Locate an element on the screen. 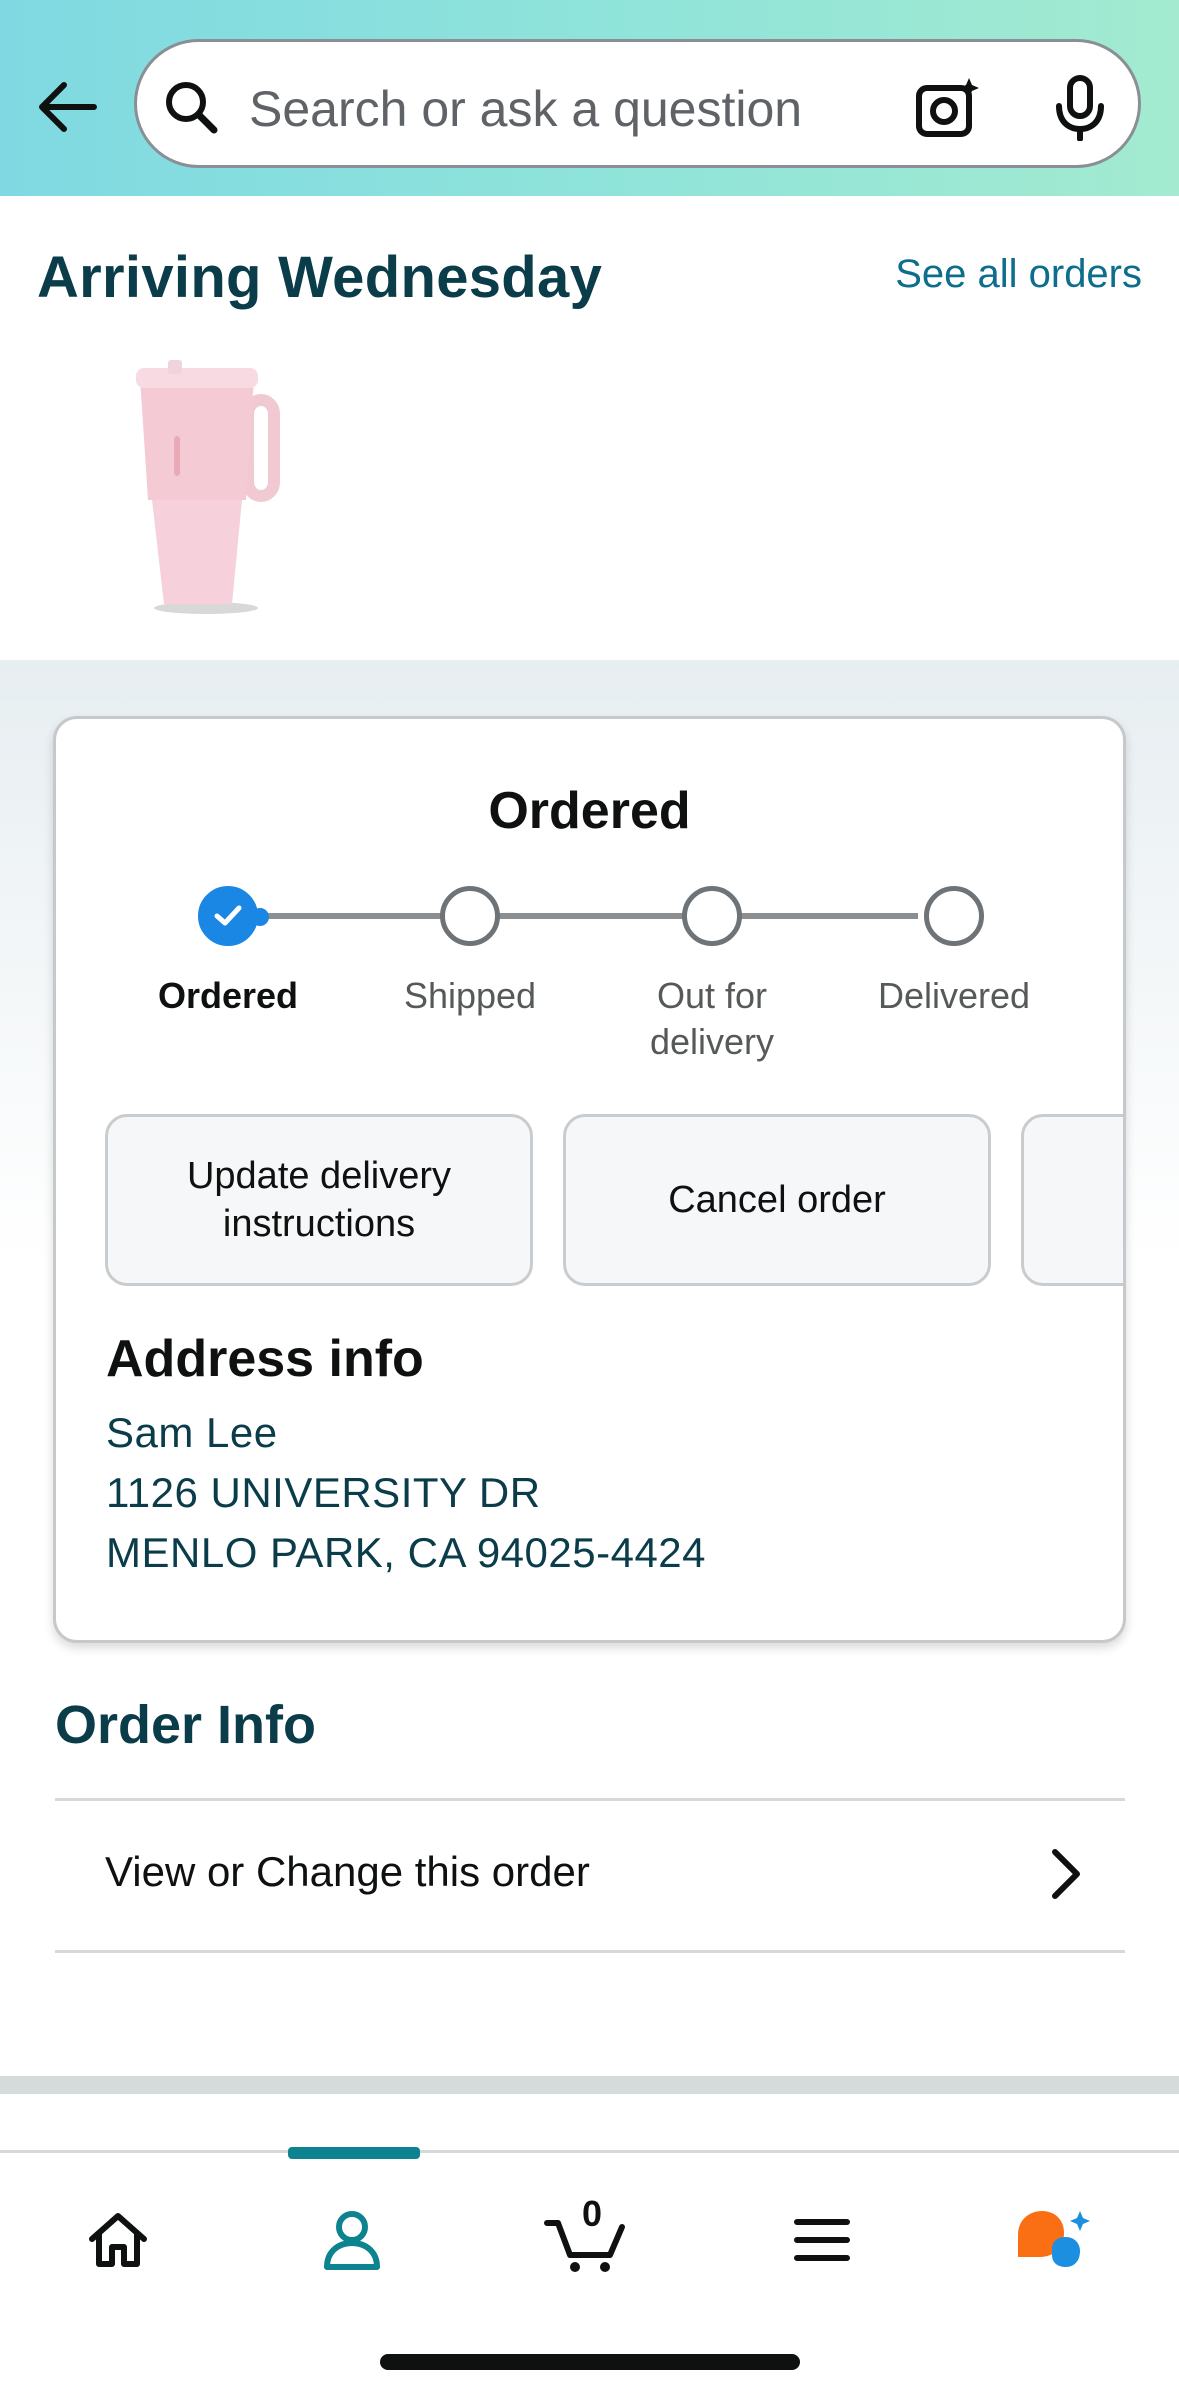  see-all-orders-link: See all orders is located at coordinates (1018, 274).